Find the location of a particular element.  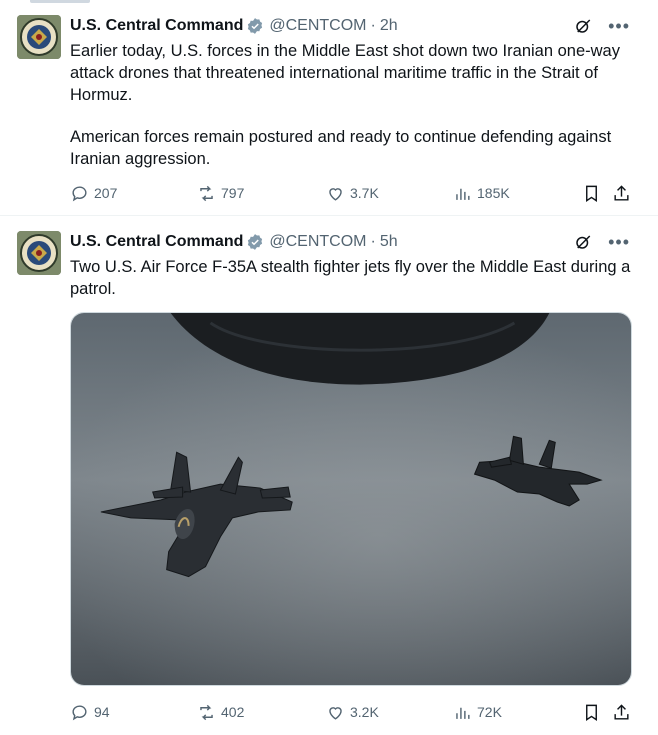

views-button: 185K is located at coordinates (481, 193).